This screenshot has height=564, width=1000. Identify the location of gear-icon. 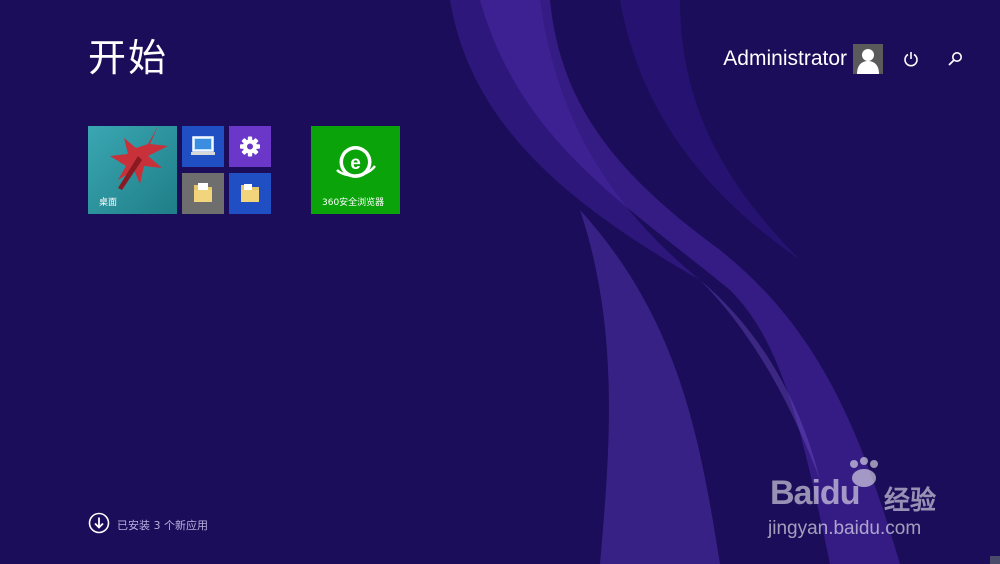
(250, 146).